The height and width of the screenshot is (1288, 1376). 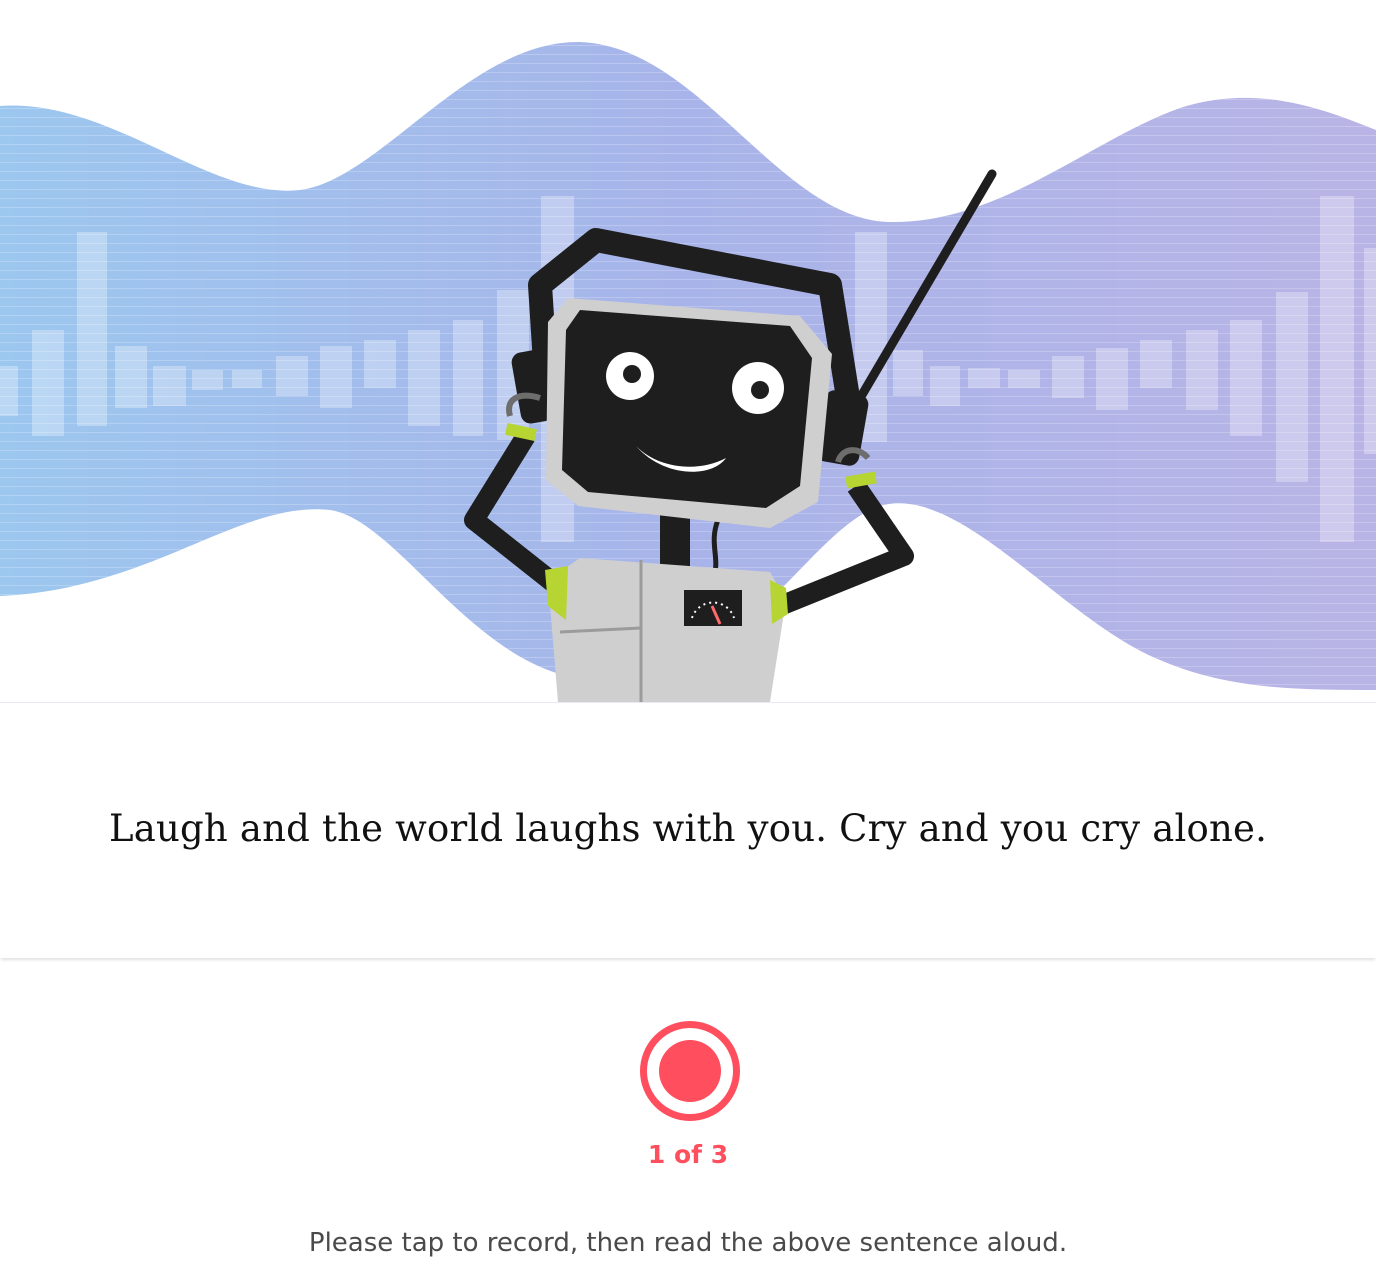 I want to click on clip-progress-counter: 1 of 3, so click(x=688, y=1154).